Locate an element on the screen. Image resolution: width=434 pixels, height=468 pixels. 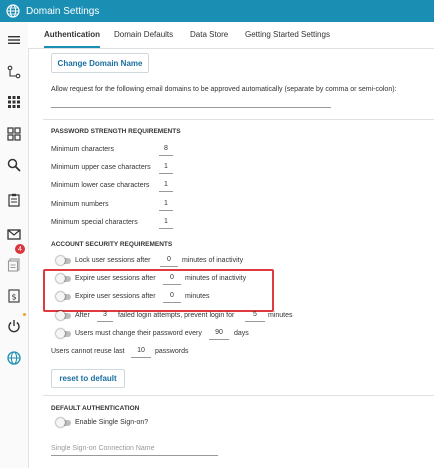
workflow-icon is located at coordinates (14, 72).